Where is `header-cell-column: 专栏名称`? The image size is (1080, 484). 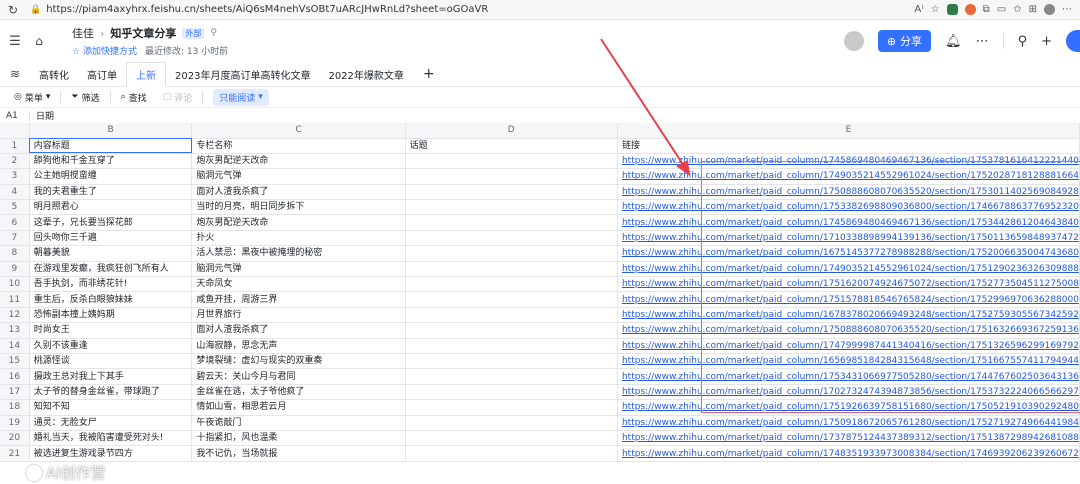 header-cell-column: 专栏名称 is located at coordinates (298, 146).